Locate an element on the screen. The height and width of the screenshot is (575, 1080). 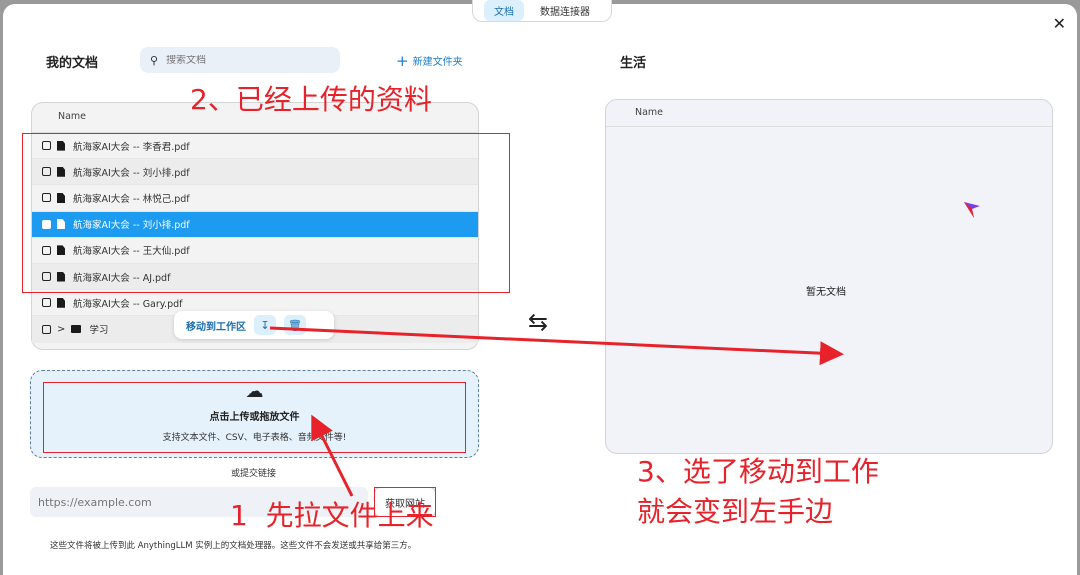
annotation-box-uploaded-files is located at coordinates (266, 213).